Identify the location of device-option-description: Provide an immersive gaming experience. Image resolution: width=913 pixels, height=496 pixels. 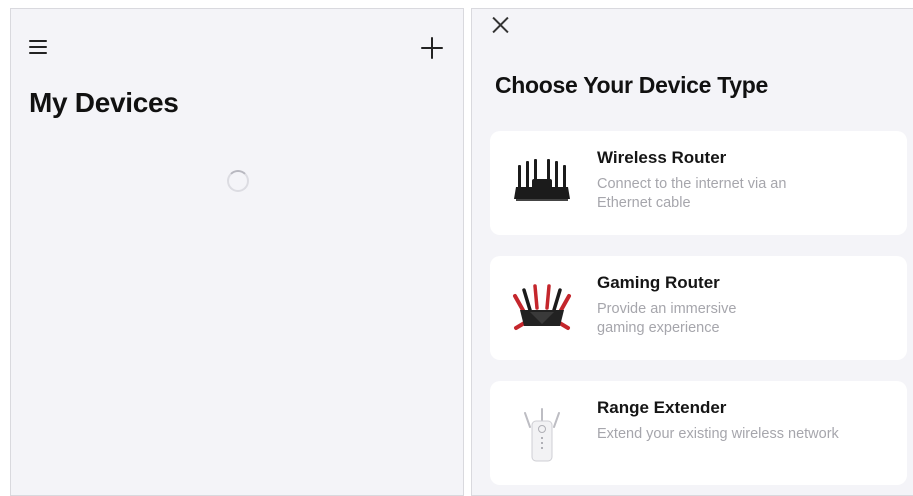
(667, 318).